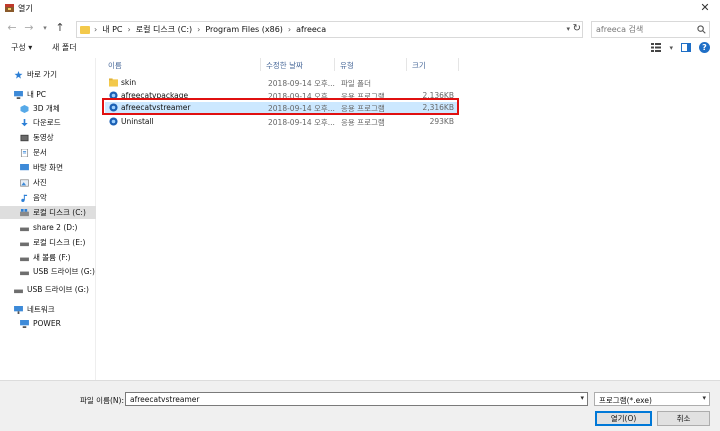  What do you see at coordinates (360, 8) in the screenshot?
I see `title-bar: 열기 ✕` at bounding box center [360, 8].